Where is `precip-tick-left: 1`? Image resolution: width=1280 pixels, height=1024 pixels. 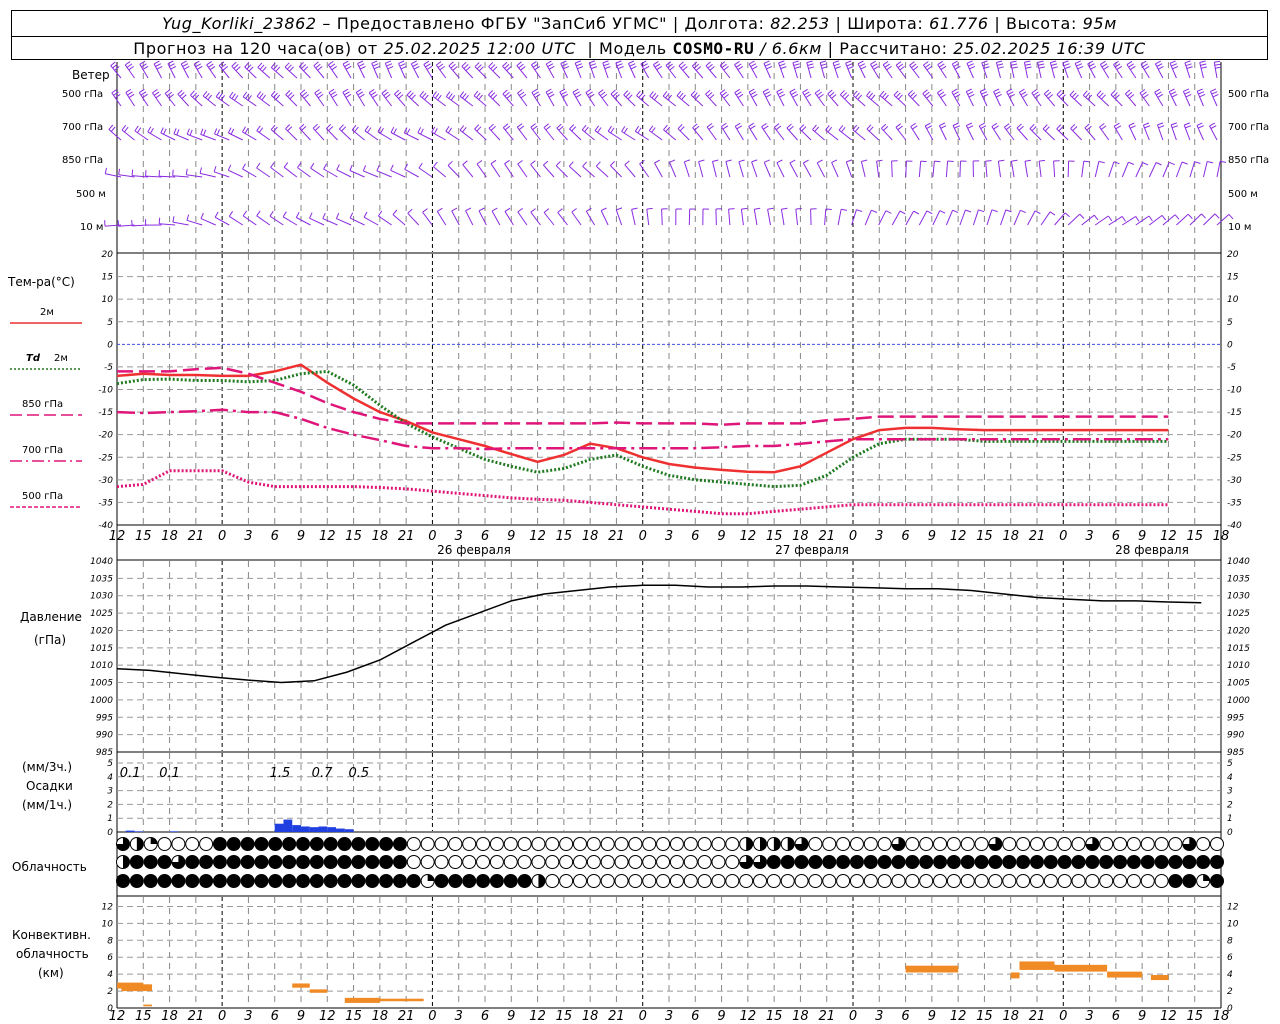 precip-tick-left: 1 is located at coordinates (110, 819).